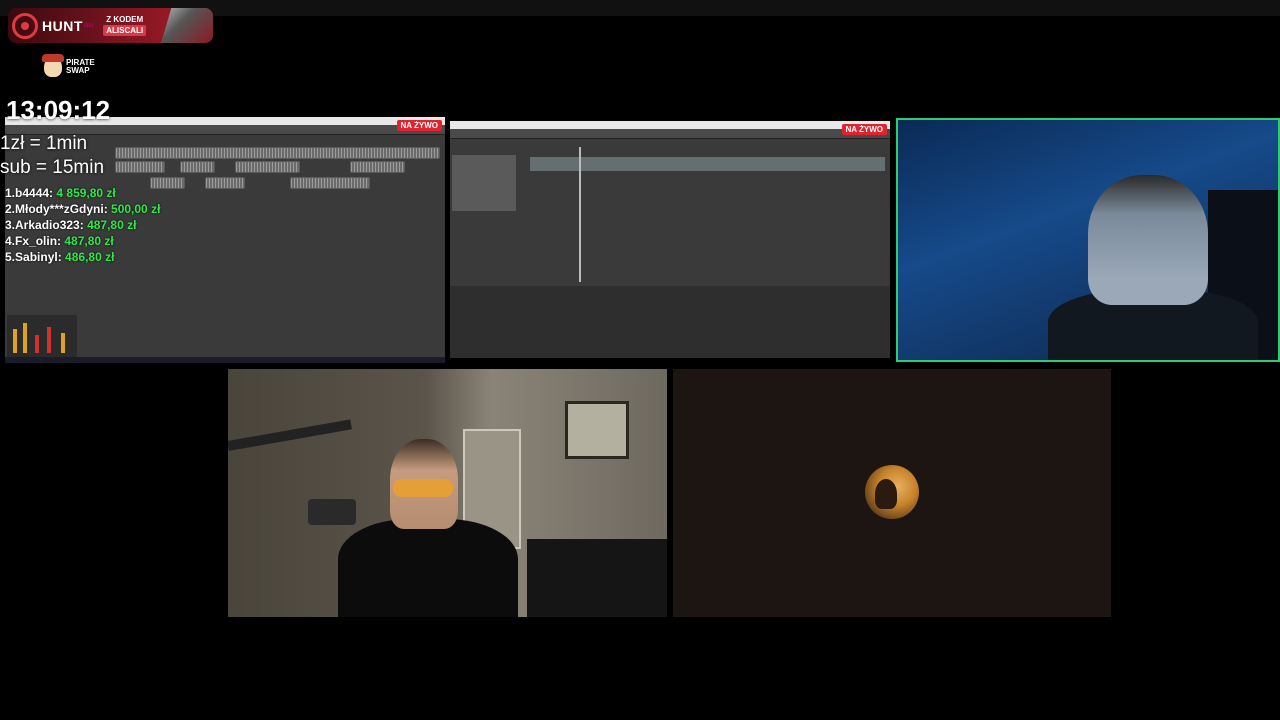  Describe the element at coordinates (597, 430) in the screenshot. I see `wall-picture` at that location.